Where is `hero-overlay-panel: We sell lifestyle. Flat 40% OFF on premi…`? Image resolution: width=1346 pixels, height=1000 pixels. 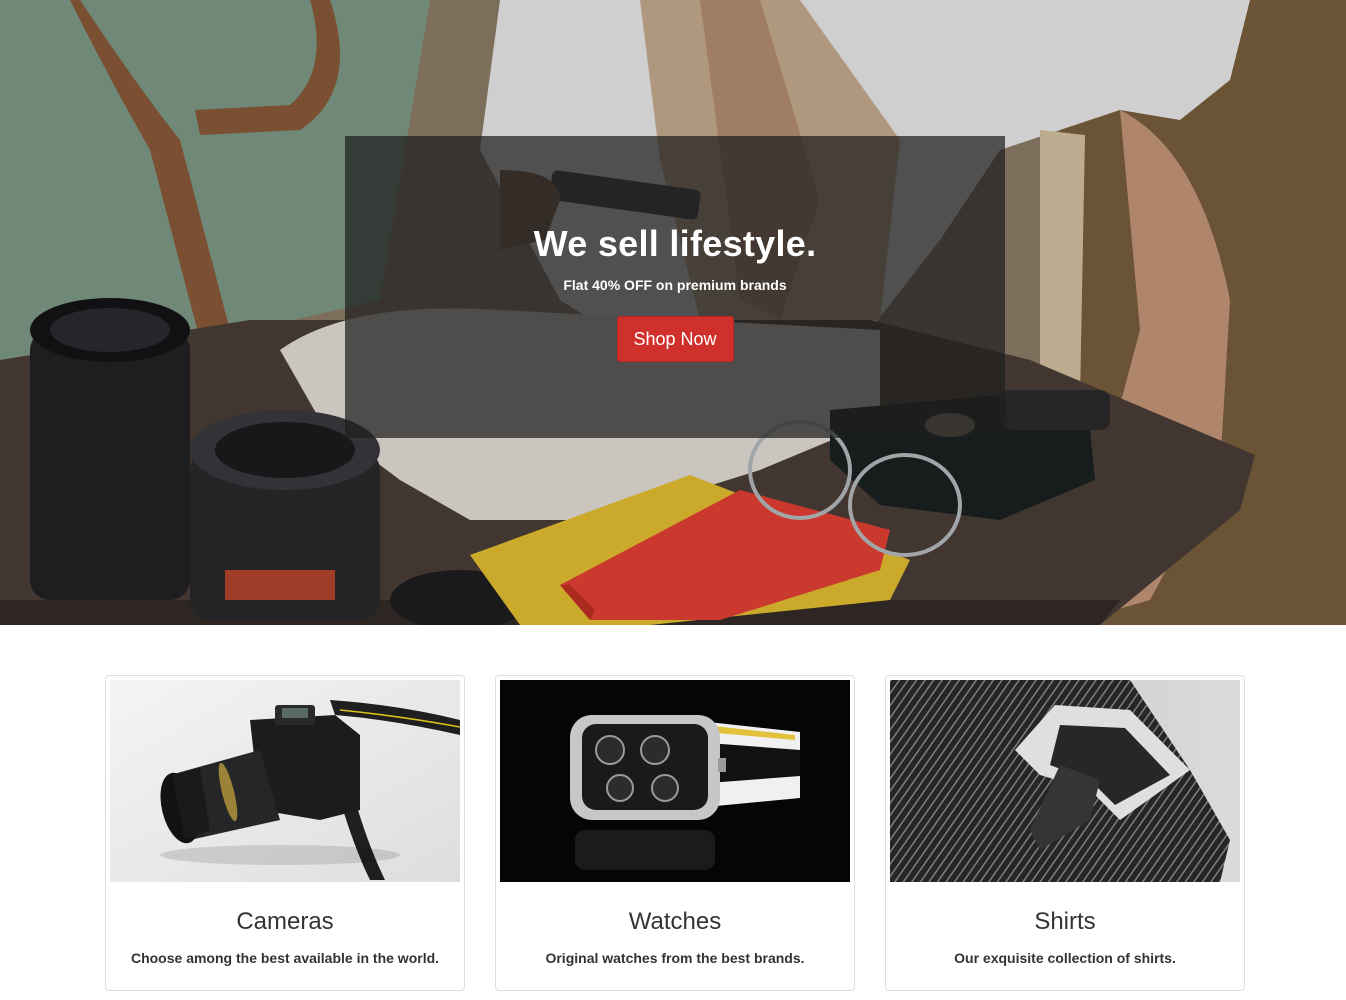 hero-overlay-panel: We sell lifestyle. Flat 40% OFF on premi… is located at coordinates (675, 287).